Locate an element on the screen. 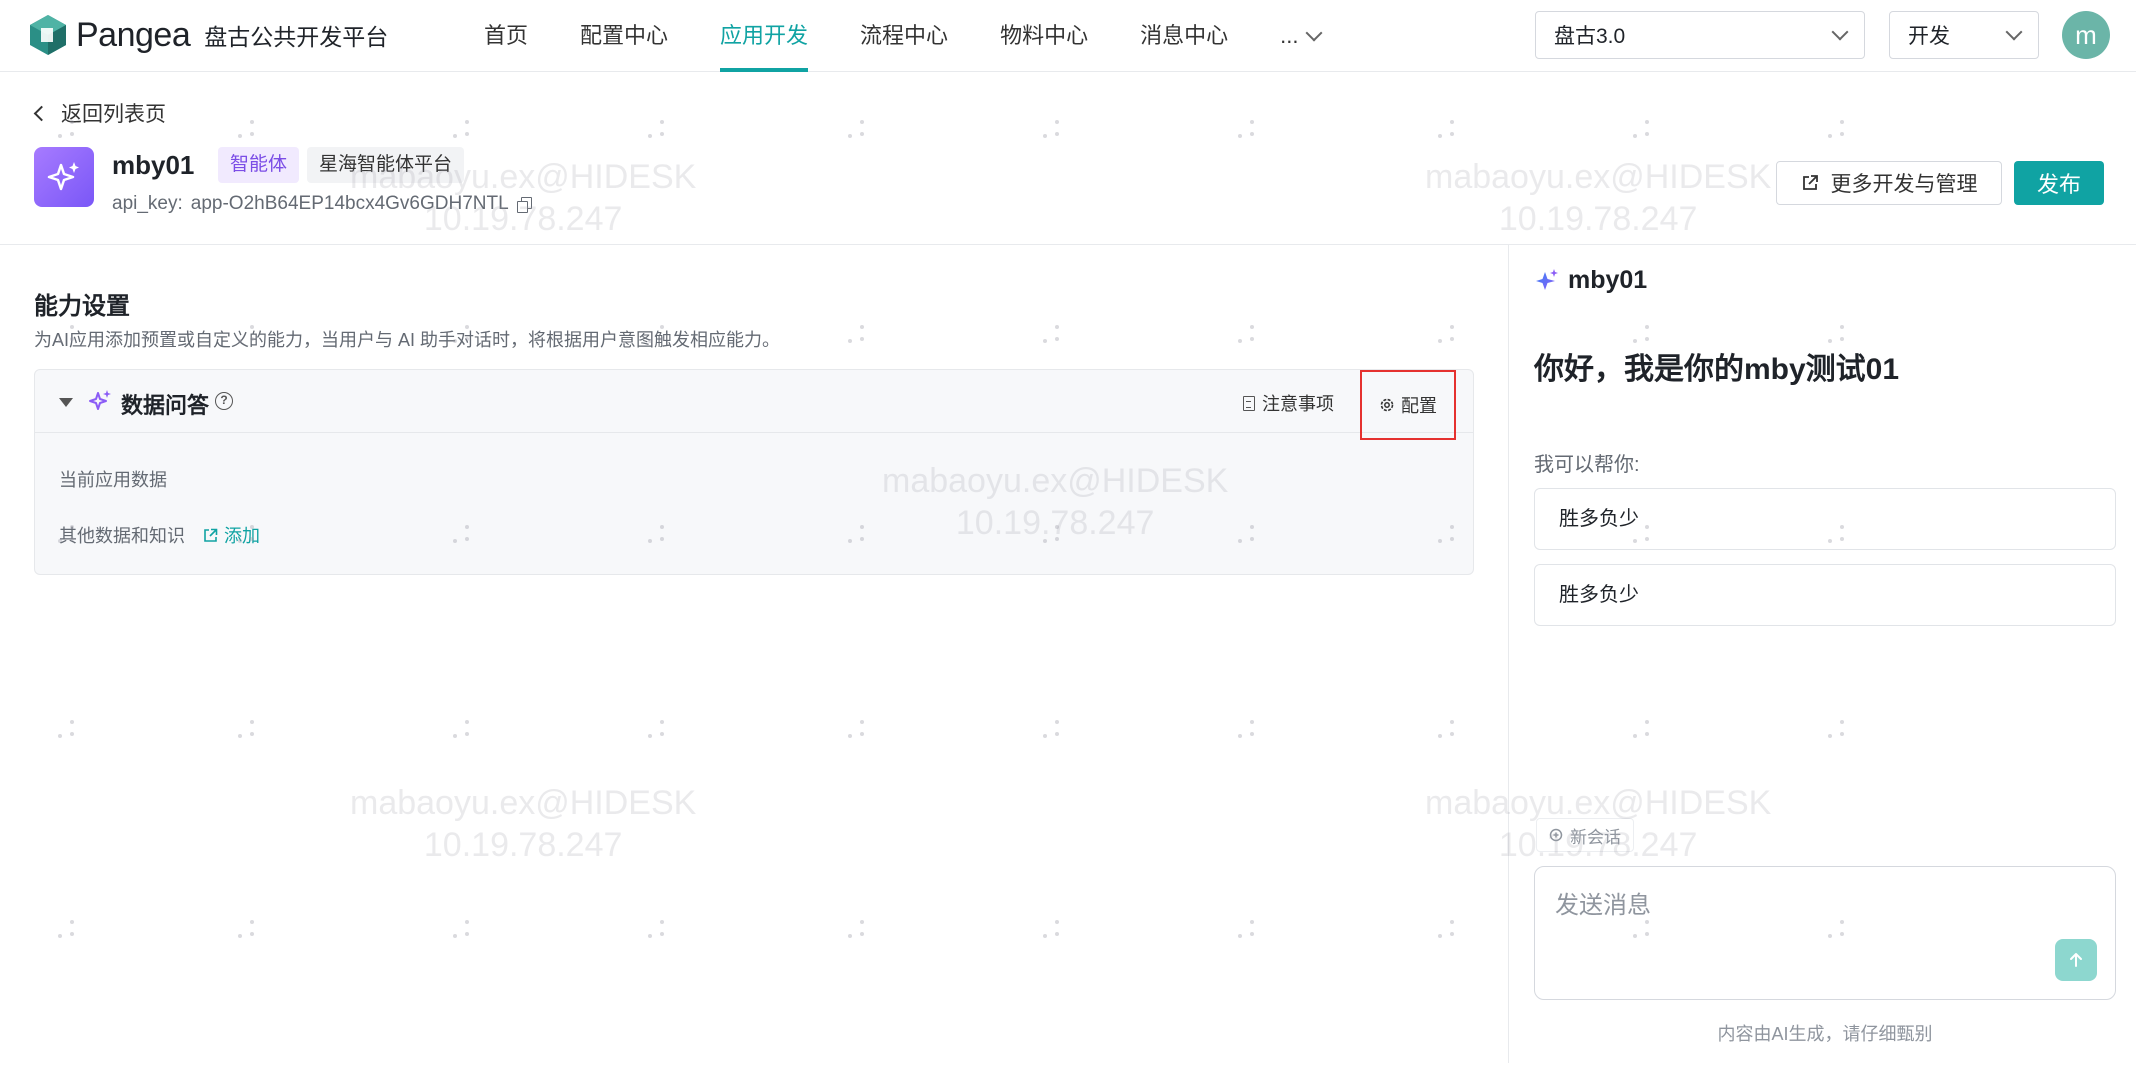 This screenshot has height=1073, width=2136. environment-select: 开发 is located at coordinates (1964, 35).